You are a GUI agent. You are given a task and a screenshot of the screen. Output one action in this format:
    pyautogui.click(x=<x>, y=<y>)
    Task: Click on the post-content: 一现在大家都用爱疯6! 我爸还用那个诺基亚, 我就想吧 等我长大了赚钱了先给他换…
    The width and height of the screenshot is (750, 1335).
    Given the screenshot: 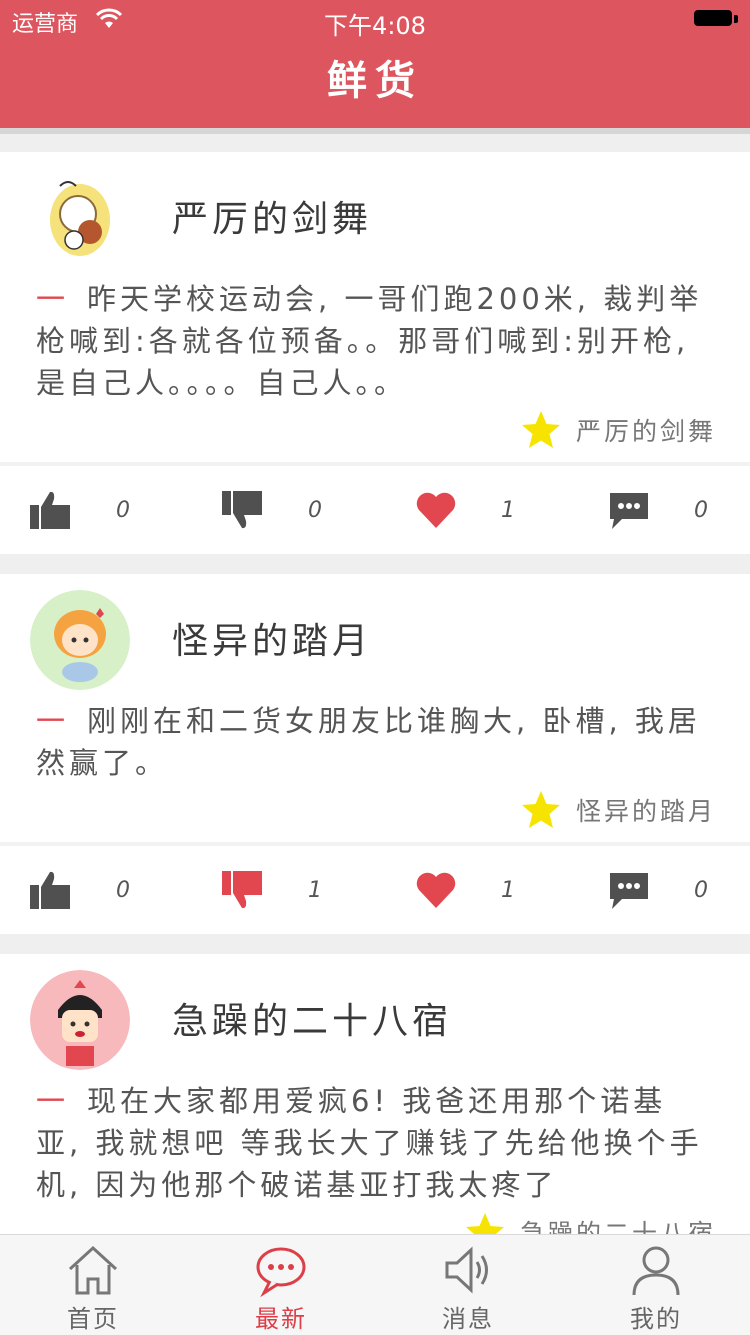 What is the action you would take?
    pyautogui.click(x=375, y=1140)
    